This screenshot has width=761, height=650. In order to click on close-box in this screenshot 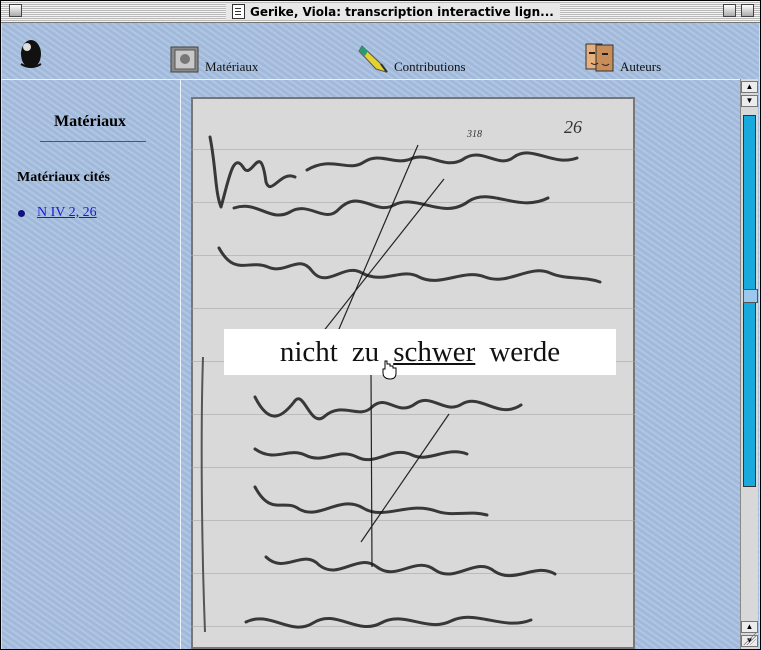, I will do `click(15, 10)`.